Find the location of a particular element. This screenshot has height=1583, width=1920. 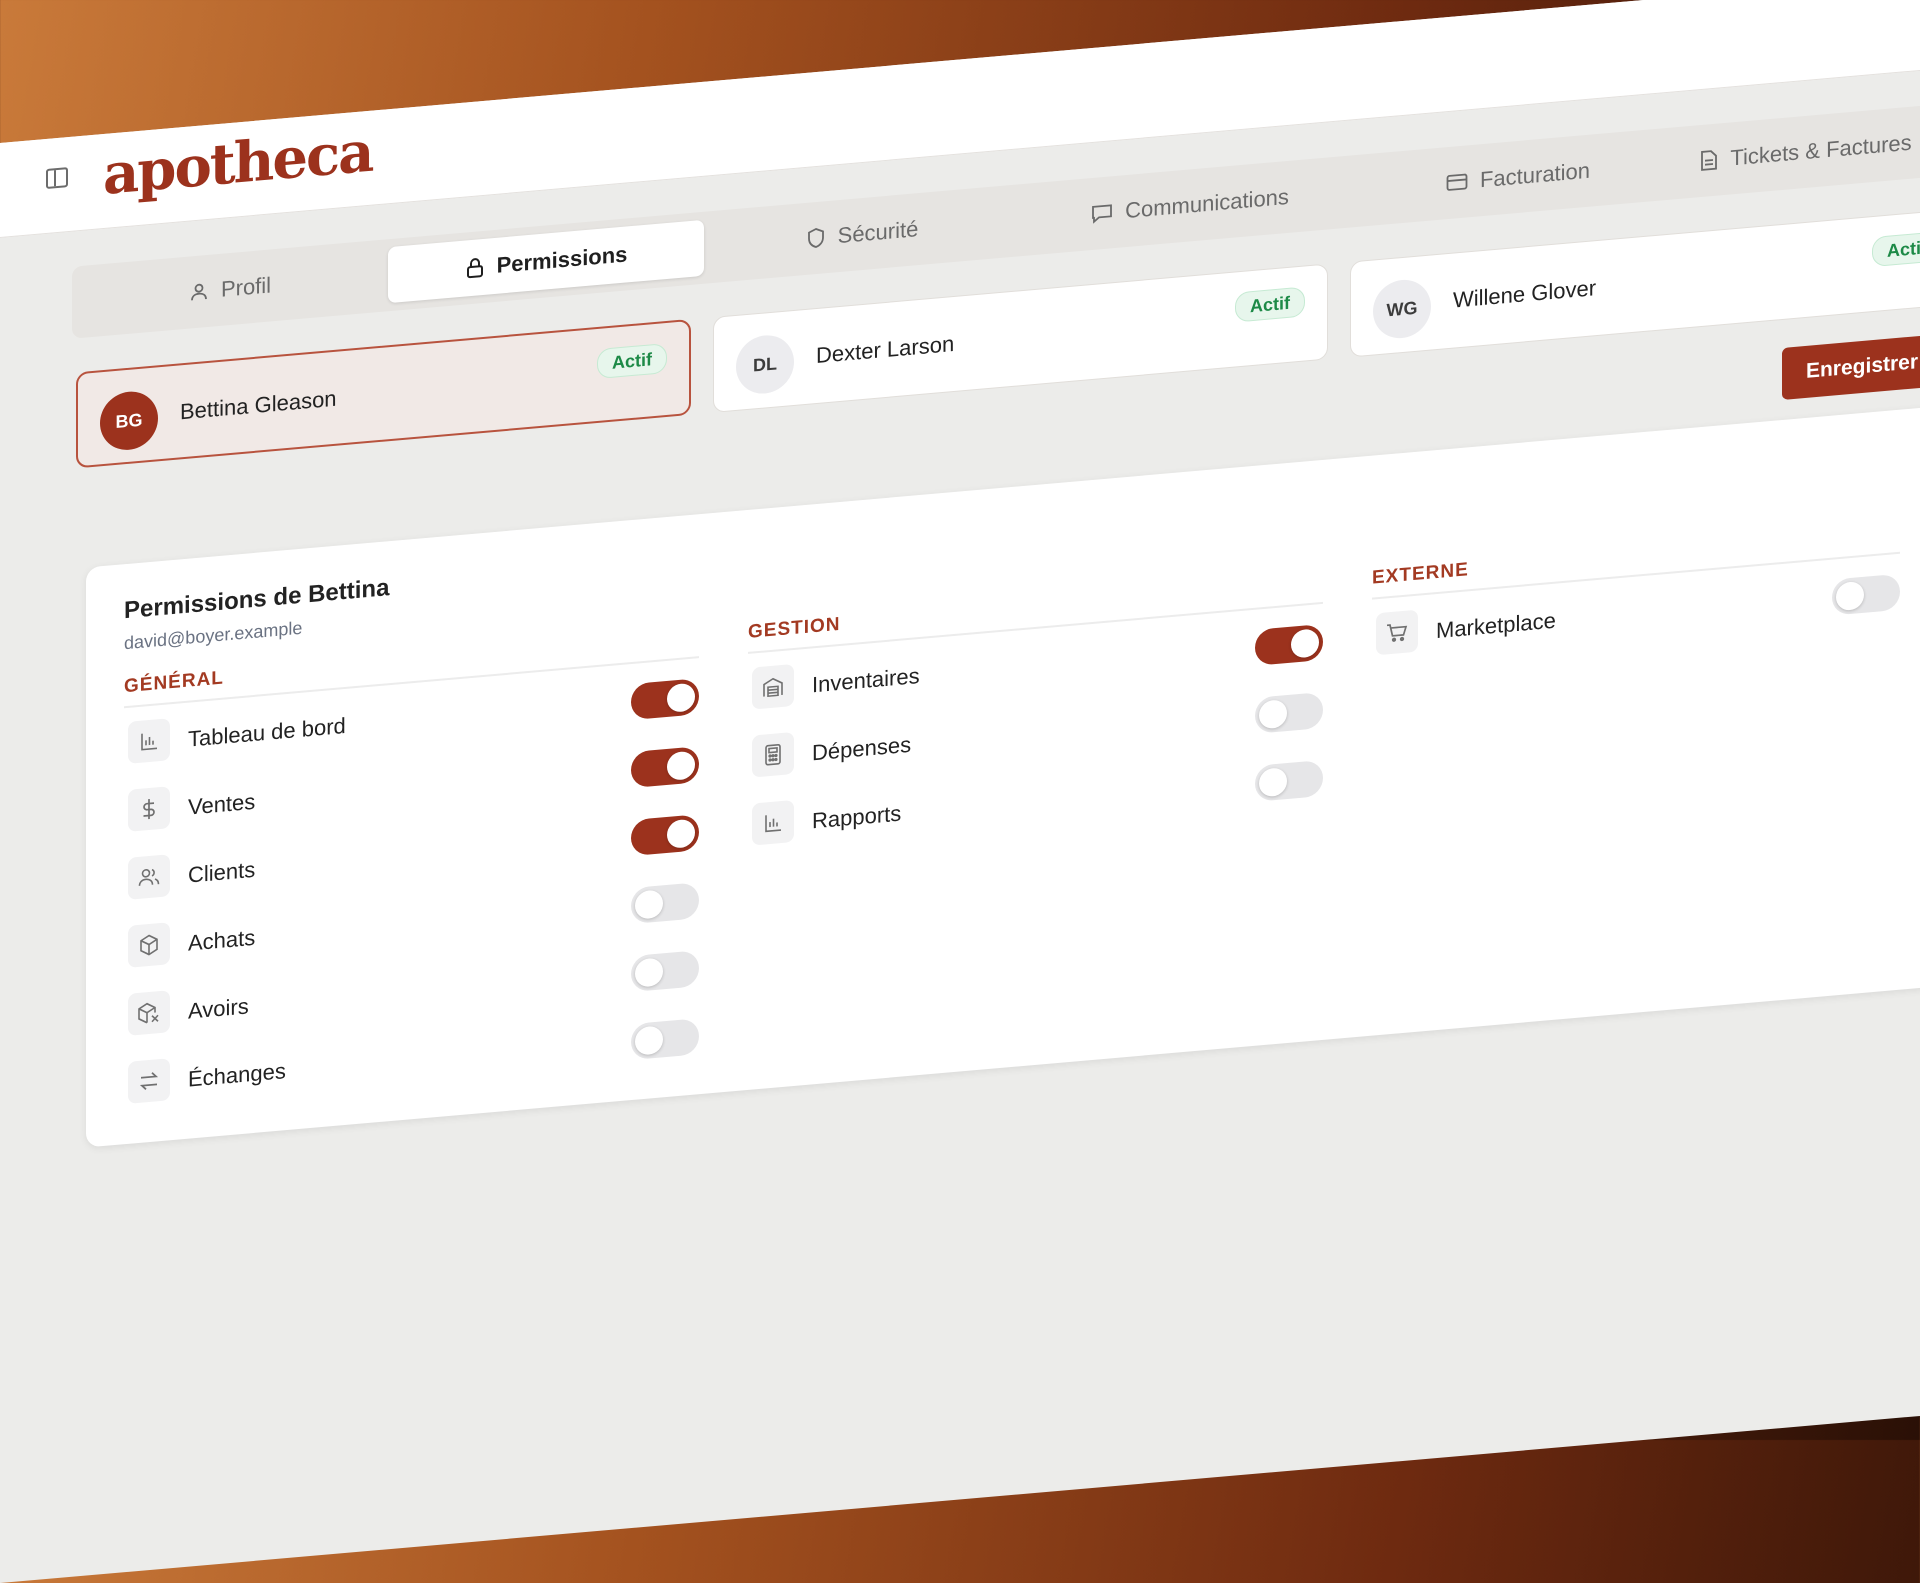

toggle-inventaires is located at coordinates (1289, 644).